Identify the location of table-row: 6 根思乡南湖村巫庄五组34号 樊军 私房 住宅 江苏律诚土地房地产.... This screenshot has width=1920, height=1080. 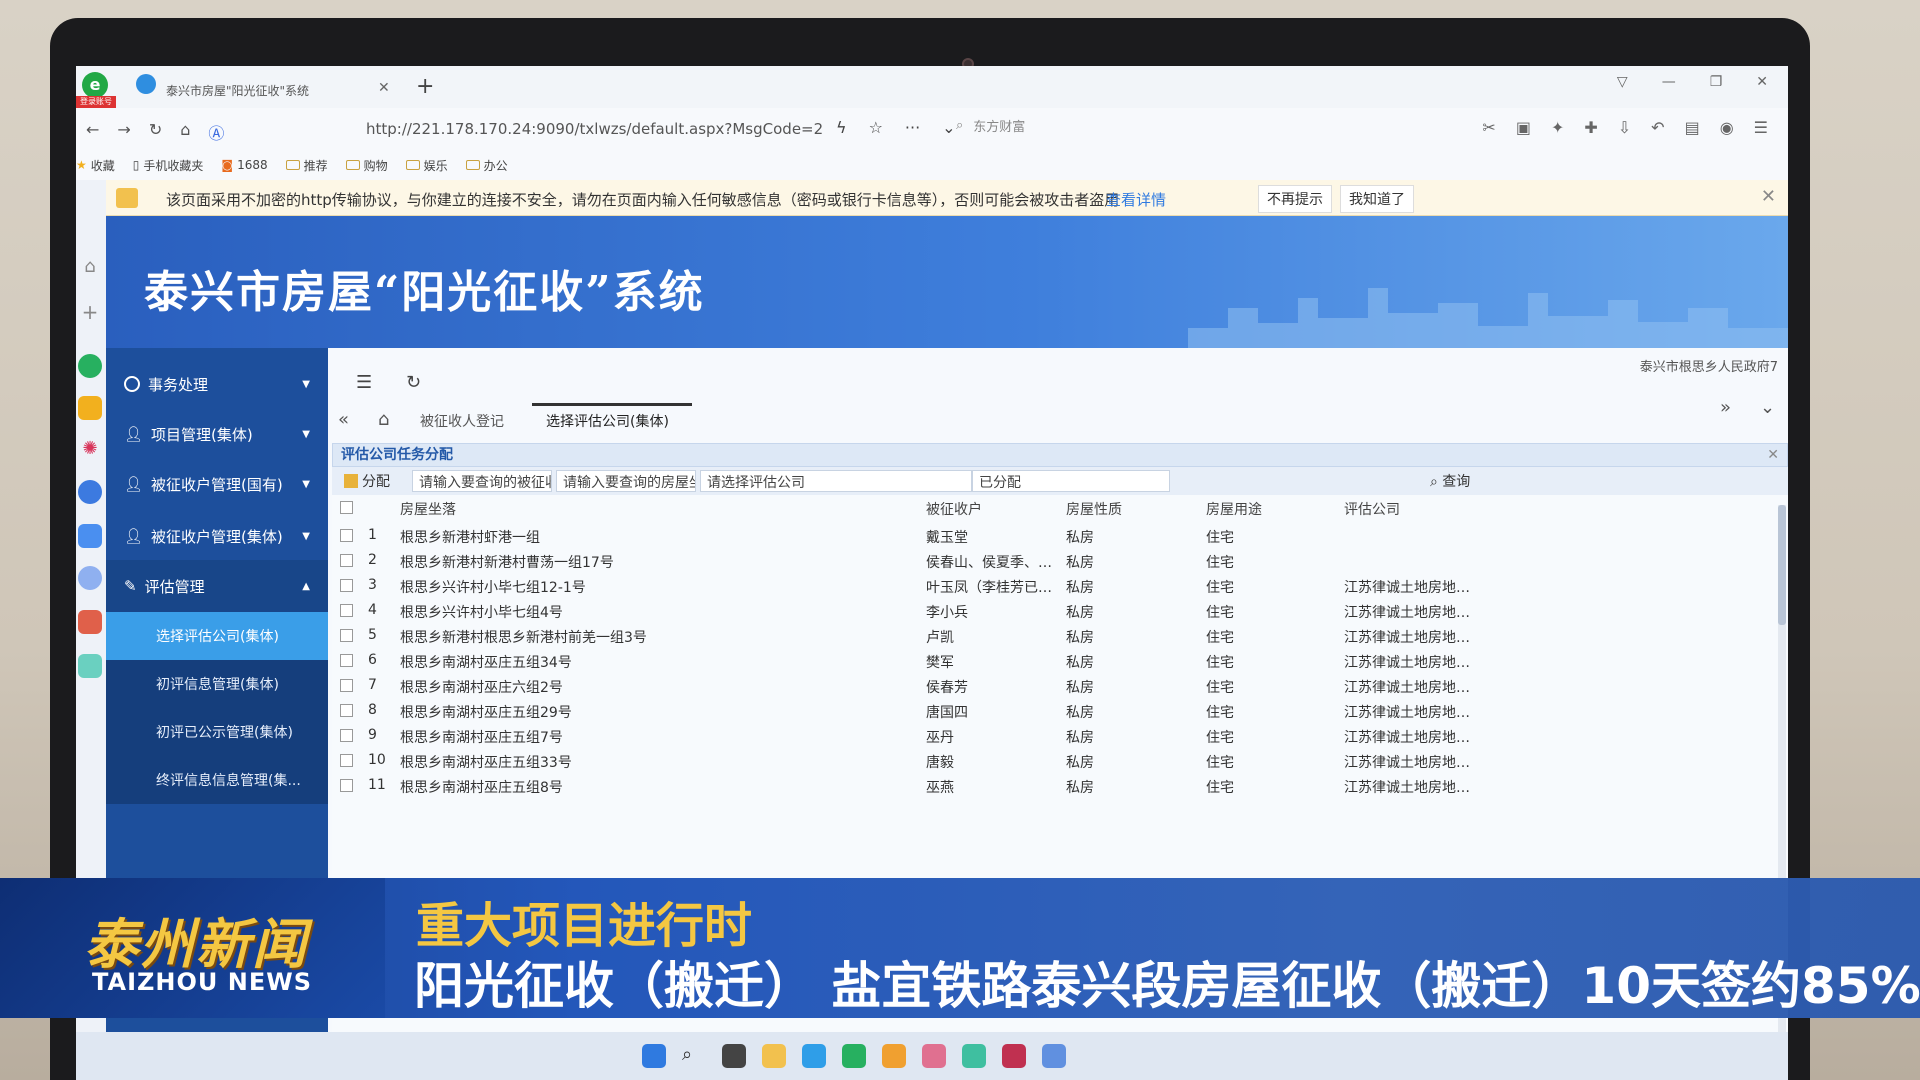
(1052, 660).